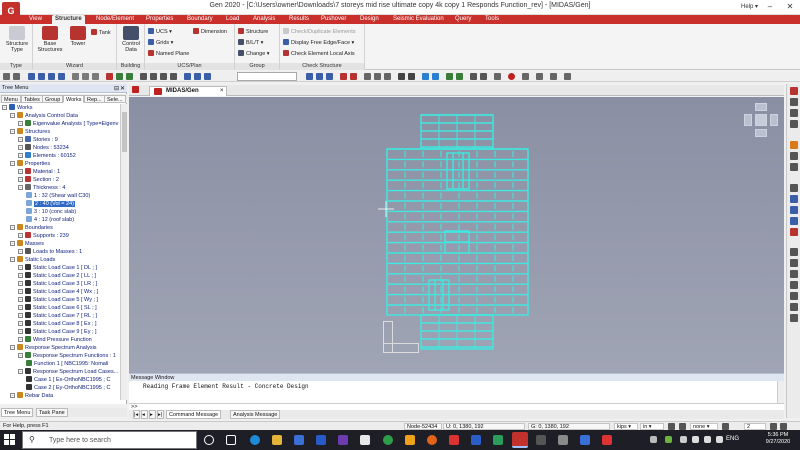  What do you see at coordinates (794, 156) in the screenshot?
I see `perspective-icon` at bounding box center [794, 156].